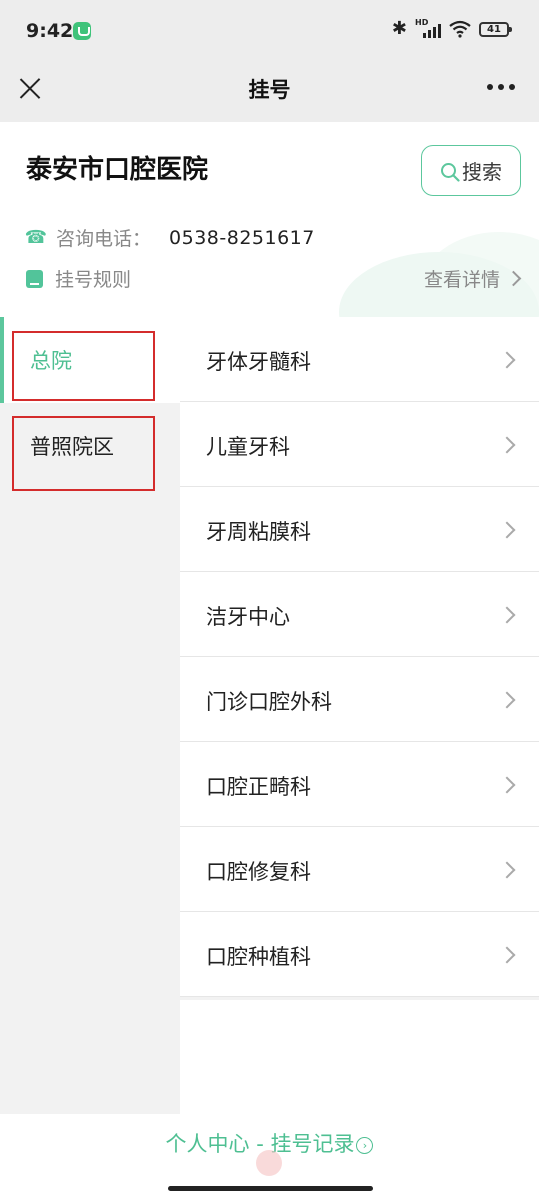 This screenshot has width=539, height=1200. What do you see at coordinates (248, 617) in the screenshot?
I see `department-label: 洁牙中心` at bounding box center [248, 617].